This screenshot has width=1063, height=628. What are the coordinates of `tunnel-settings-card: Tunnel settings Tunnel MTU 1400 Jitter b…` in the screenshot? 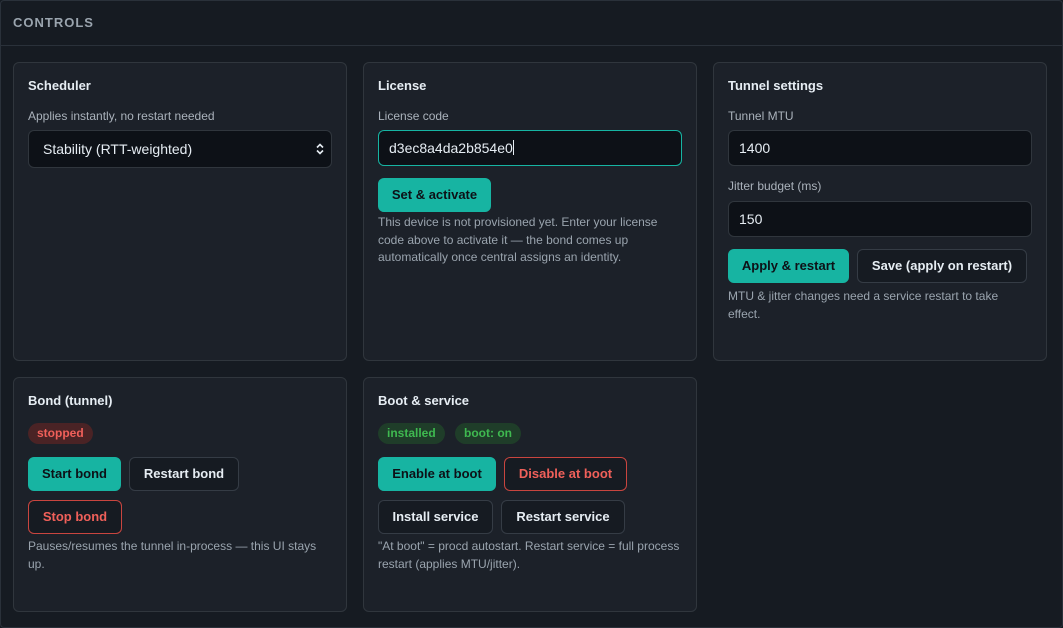 It's located at (880, 211).